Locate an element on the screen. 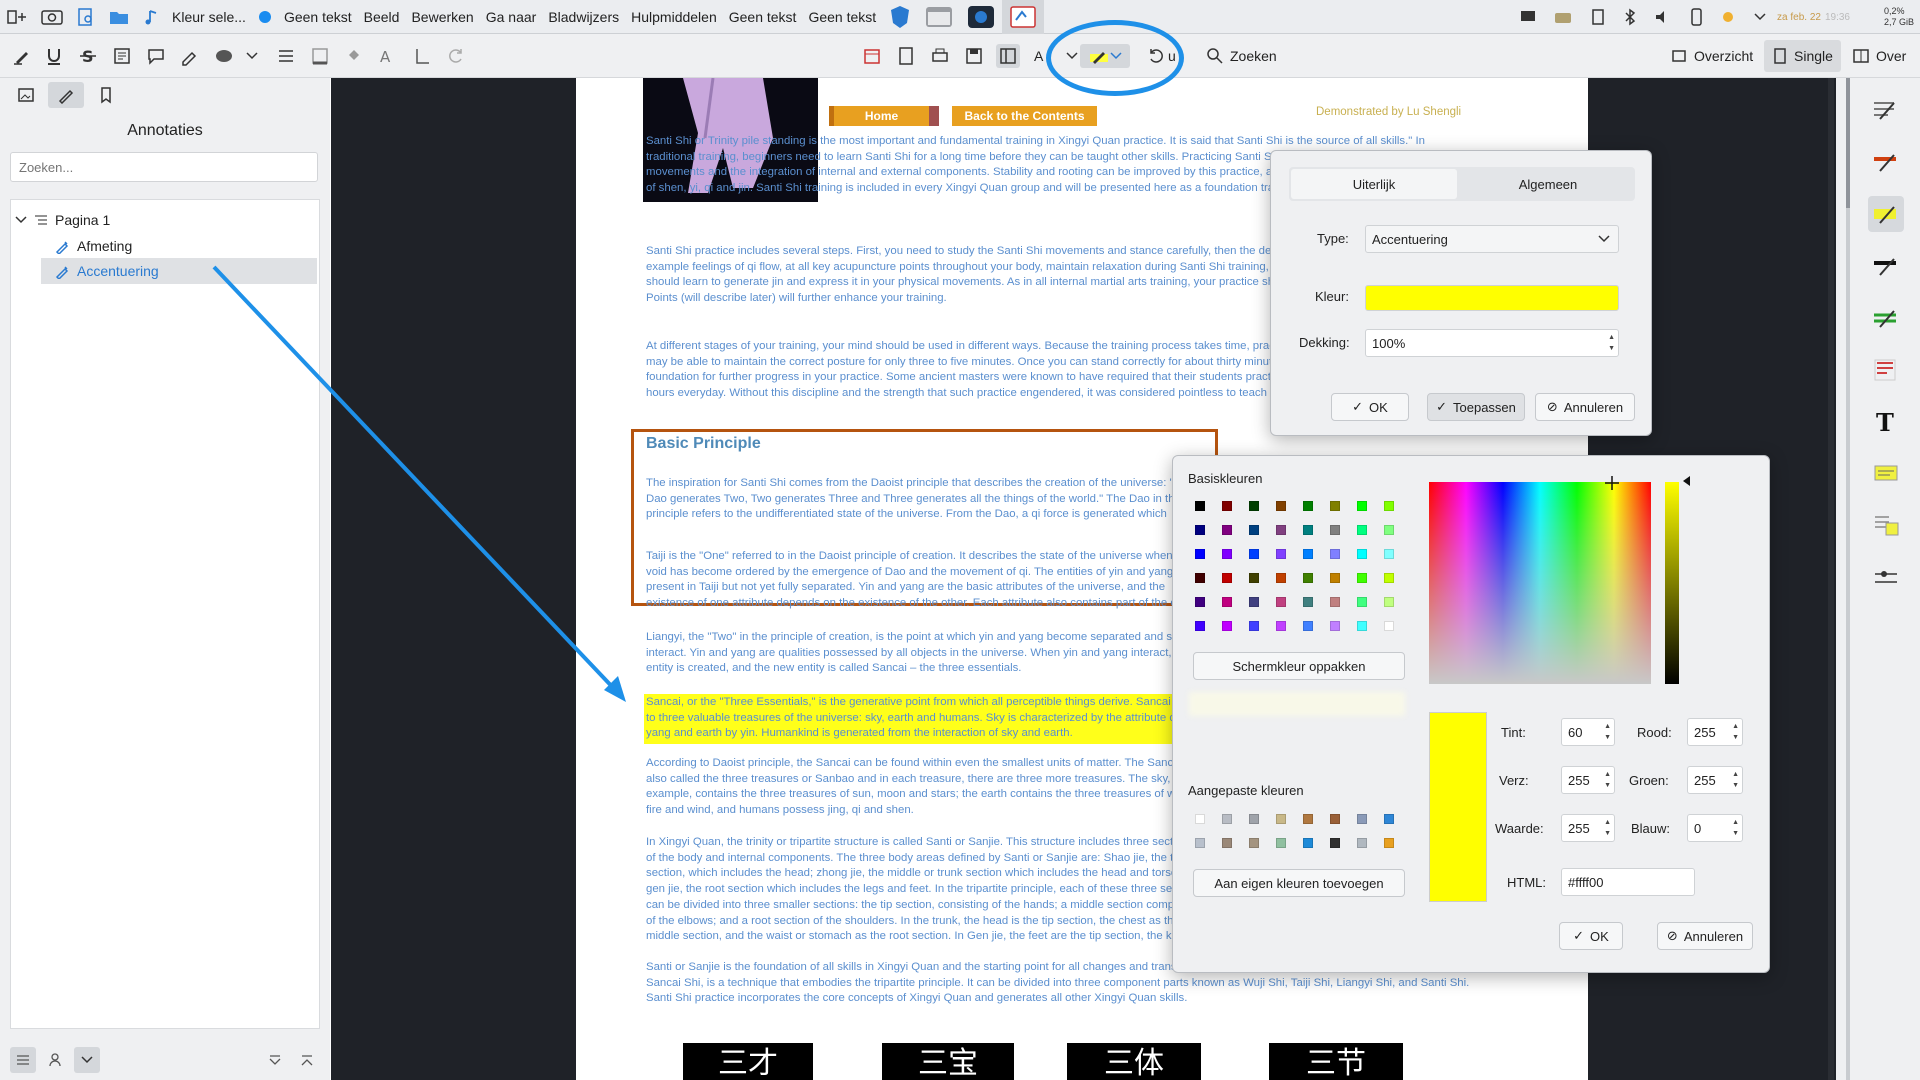 Image resolution: width=1920 pixels, height=1080 pixels. tree-page-row: Pagina 1 is located at coordinates (62, 220).